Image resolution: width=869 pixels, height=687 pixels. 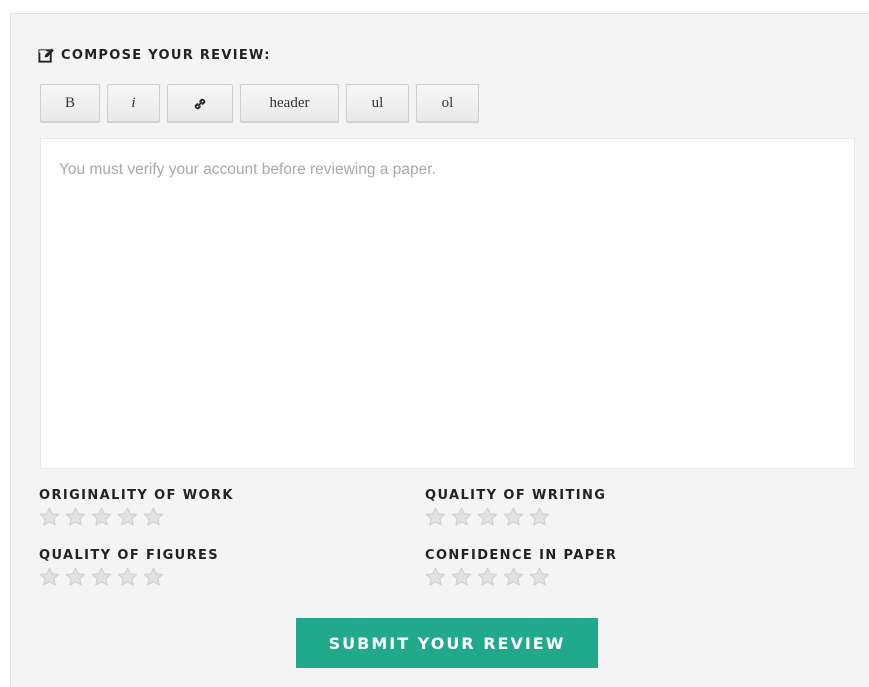 What do you see at coordinates (70, 103) in the screenshot?
I see `bold-button: B` at bounding box center [70, 103].